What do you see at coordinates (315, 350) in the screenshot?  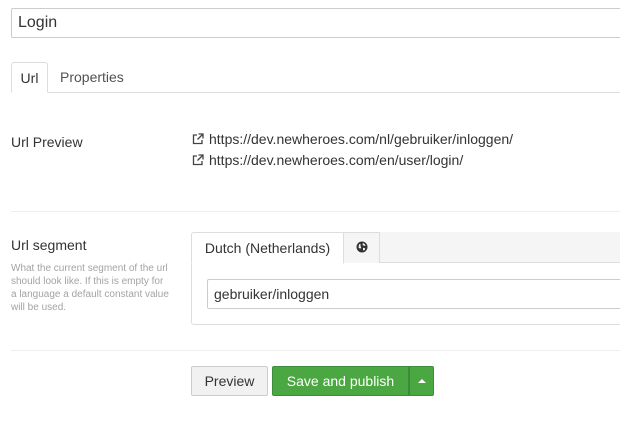 I see `actions-divider` at bounding box center [315, 350].